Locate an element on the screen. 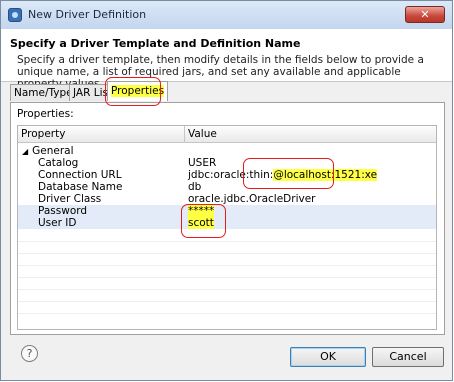  close-button: ✕ is located at coordinates (425, 14).